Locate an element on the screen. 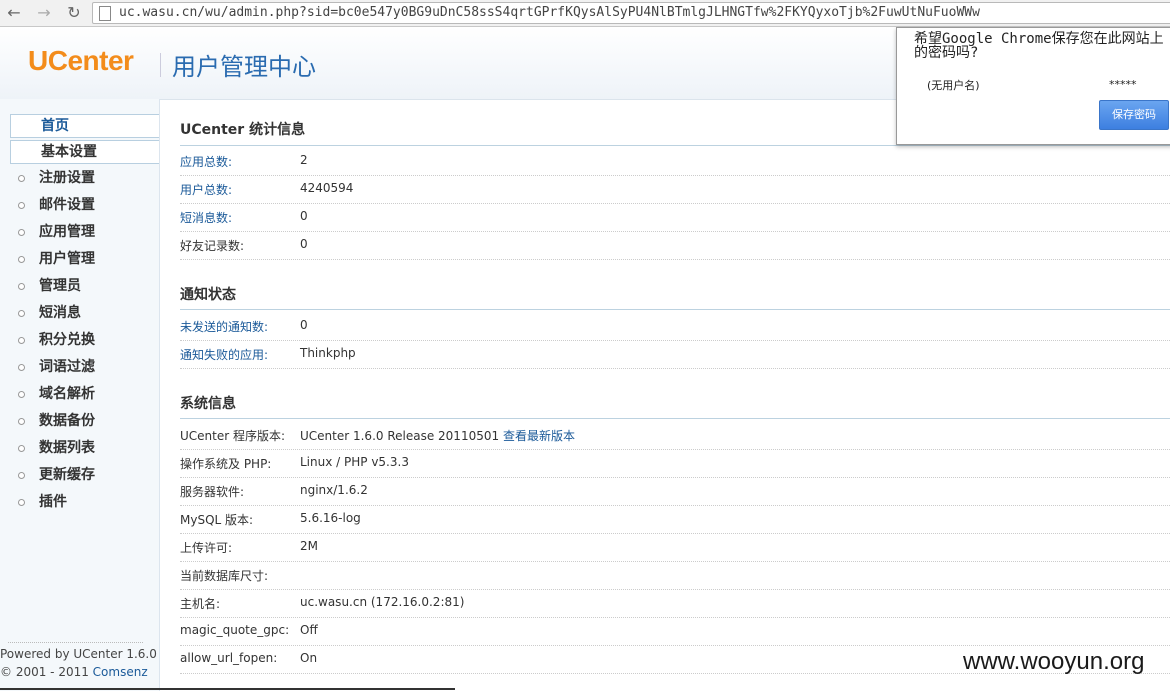  comsenz-link: Comsenz is located at coordinates (120, 672).